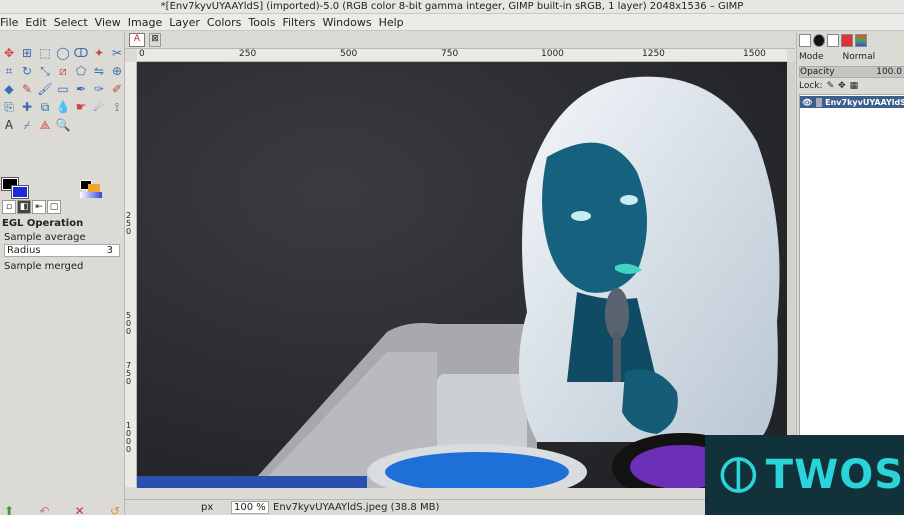 Image resolution: width=904 pixels, height=515 pixels. I want to click on layer-row: 👁 Env7kyvUYAAYldS, so click(852, 102).